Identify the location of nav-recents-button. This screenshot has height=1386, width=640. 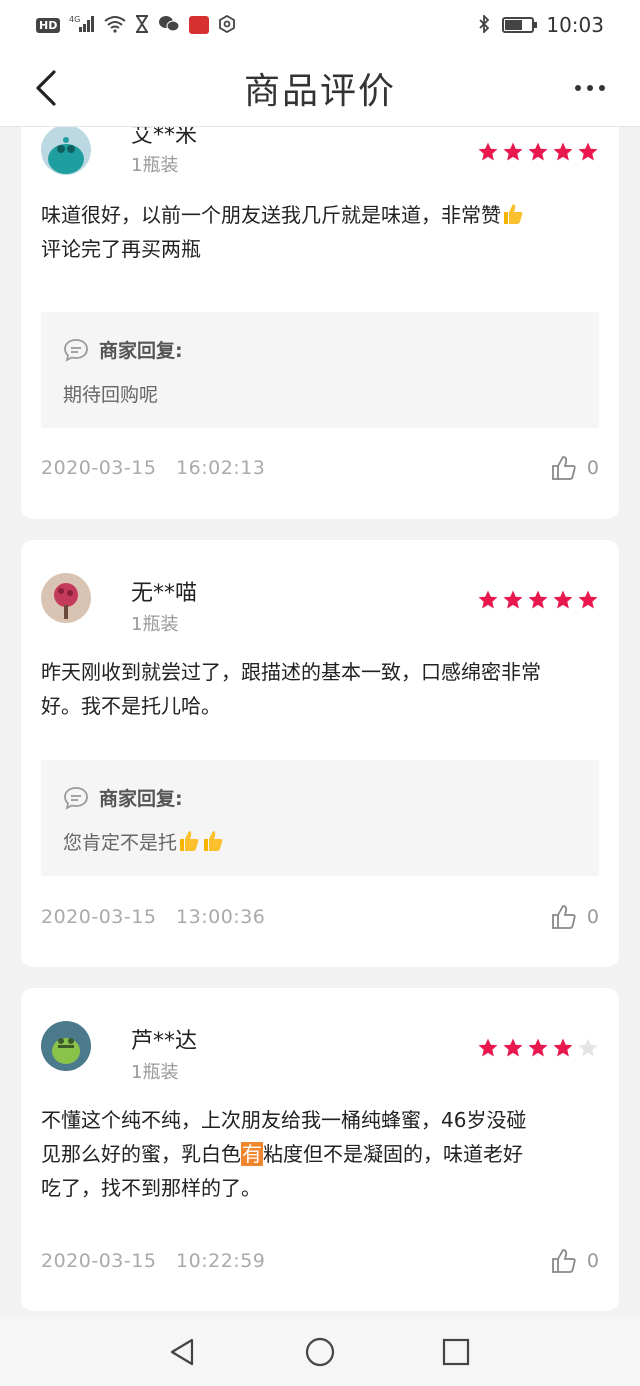
(456, 1352).